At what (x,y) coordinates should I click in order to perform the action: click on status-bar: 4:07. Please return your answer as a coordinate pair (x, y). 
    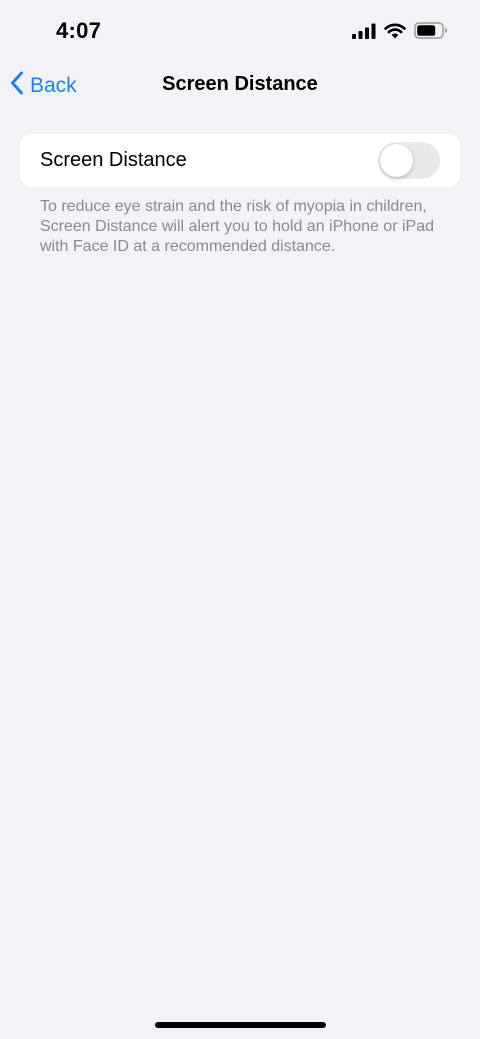
    Looking at the image, I should click on (240, 31).